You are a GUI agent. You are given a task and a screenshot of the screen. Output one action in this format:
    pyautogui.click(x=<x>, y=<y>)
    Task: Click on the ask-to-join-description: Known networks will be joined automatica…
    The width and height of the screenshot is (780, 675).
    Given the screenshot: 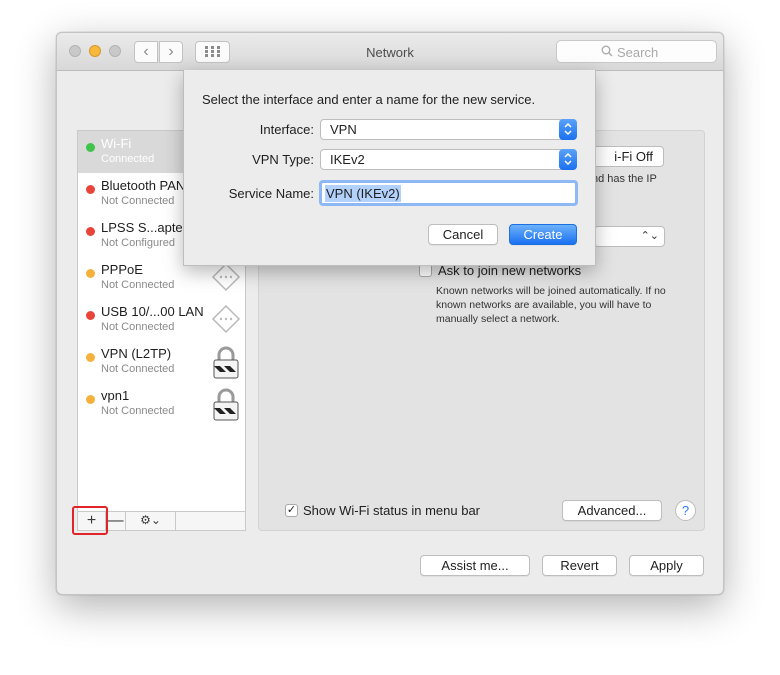 What is the action you would take?
    pyautogui.click(x=551, y=305)
    